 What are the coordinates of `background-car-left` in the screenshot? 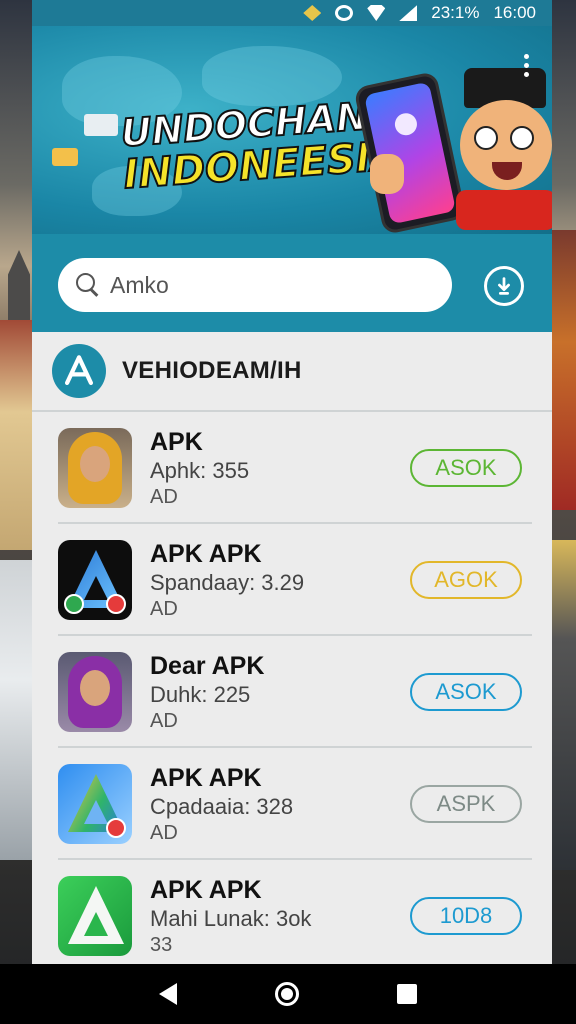 It's located at (17, 710).